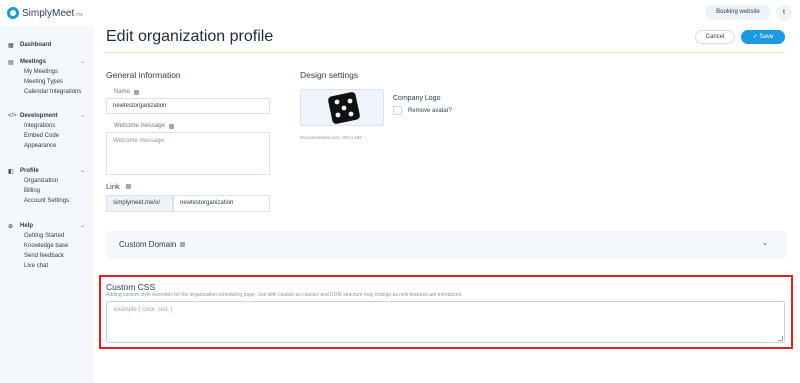 The height and width of the screenshot is (383, 800). What do you see at coordinates (46, 181) in the screenshot?
I see `sidebar-item-organization: Organization` at bounding box center [46, 181].